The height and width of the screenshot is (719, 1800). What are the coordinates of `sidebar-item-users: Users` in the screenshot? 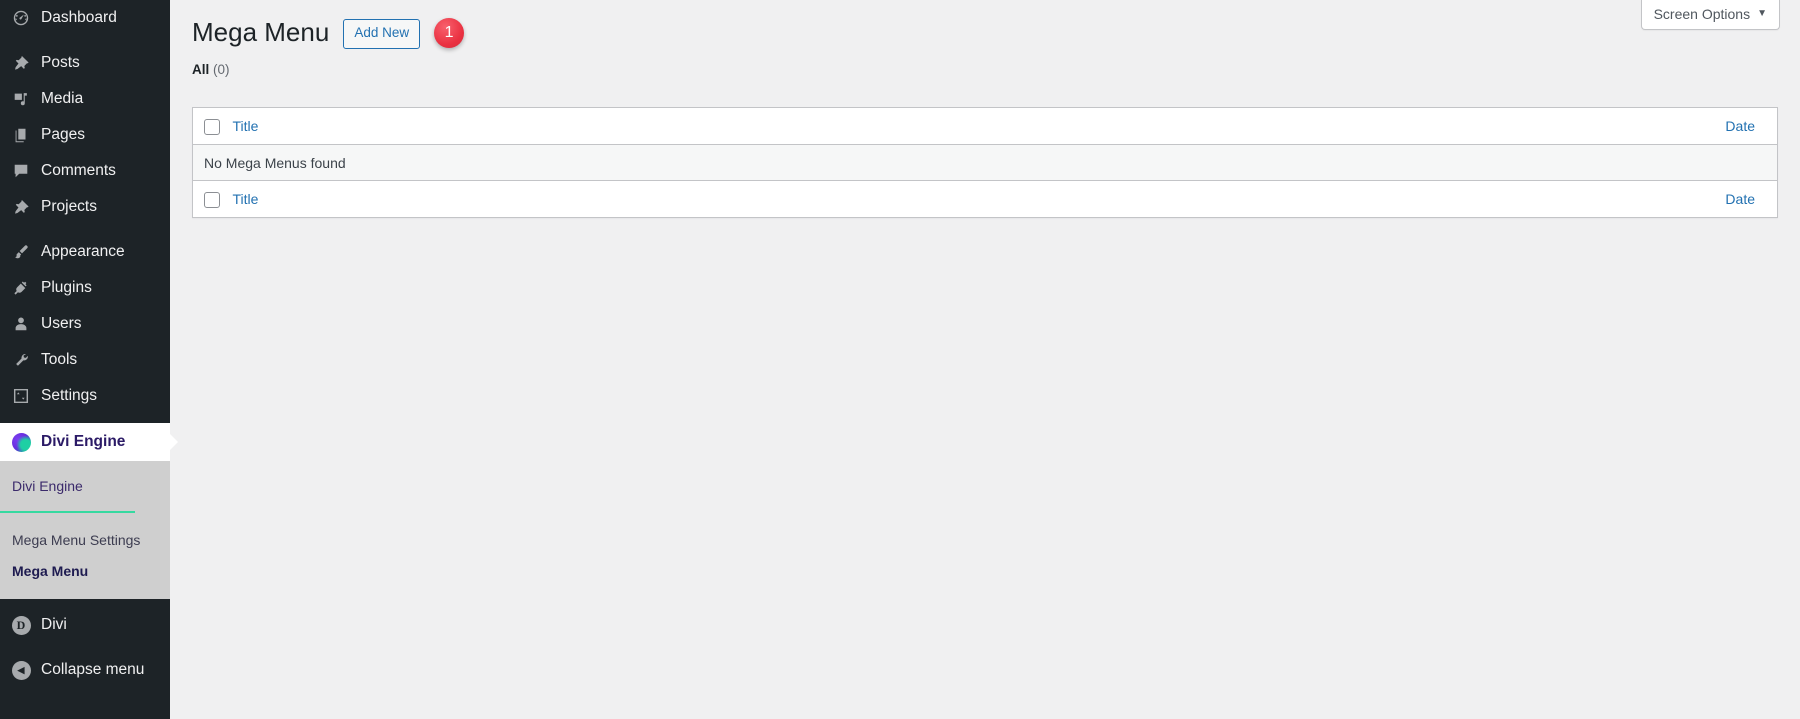 It's located at (85, 324).